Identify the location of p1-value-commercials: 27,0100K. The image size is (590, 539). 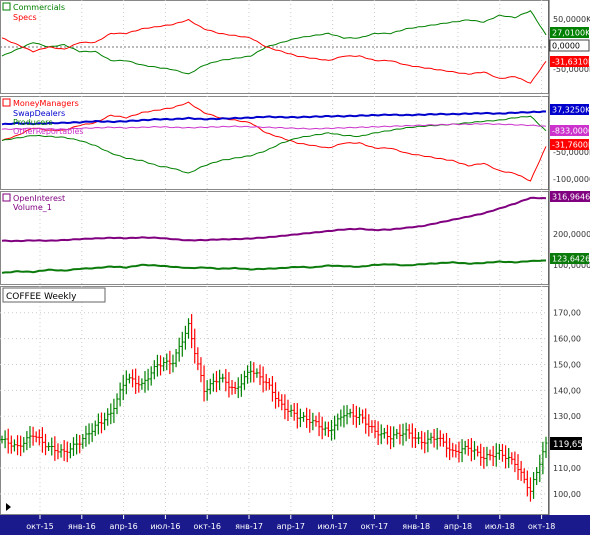
(571, 33).